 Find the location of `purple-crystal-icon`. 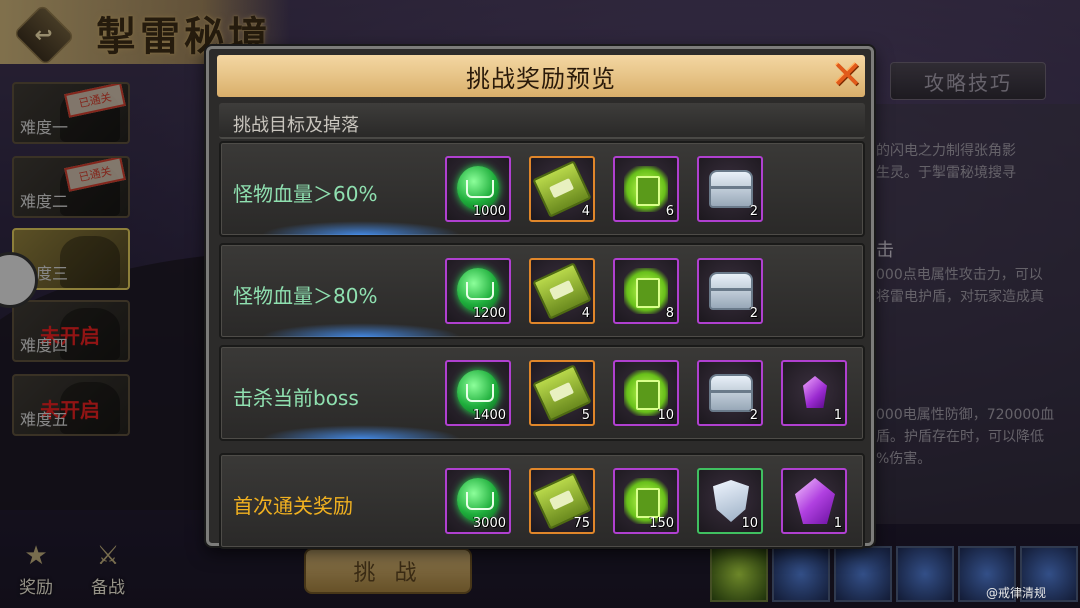

purple-crystal-icon is located at coordinates (815, 501).